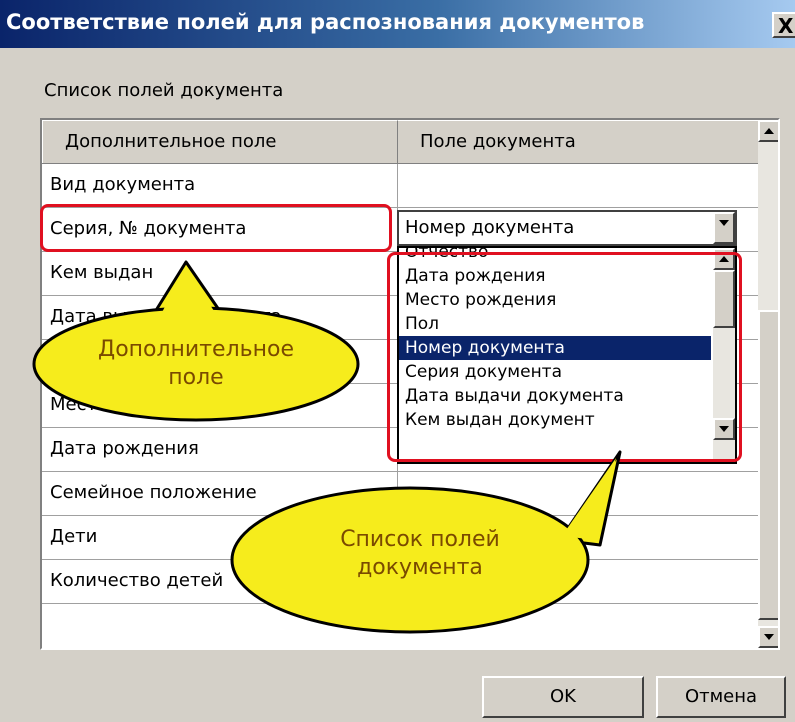  I want to click on field-cell: Дата рождения, so click(220, 449).